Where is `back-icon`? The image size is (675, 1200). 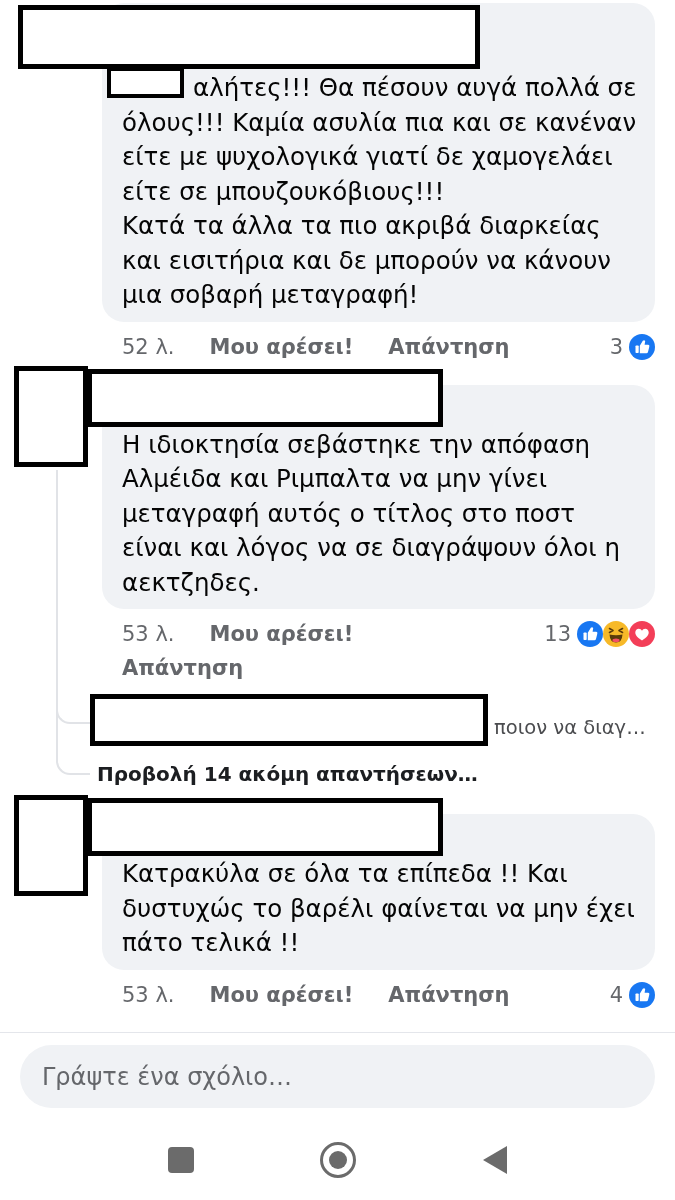
back-icon is located at coordinates (494, 1160).